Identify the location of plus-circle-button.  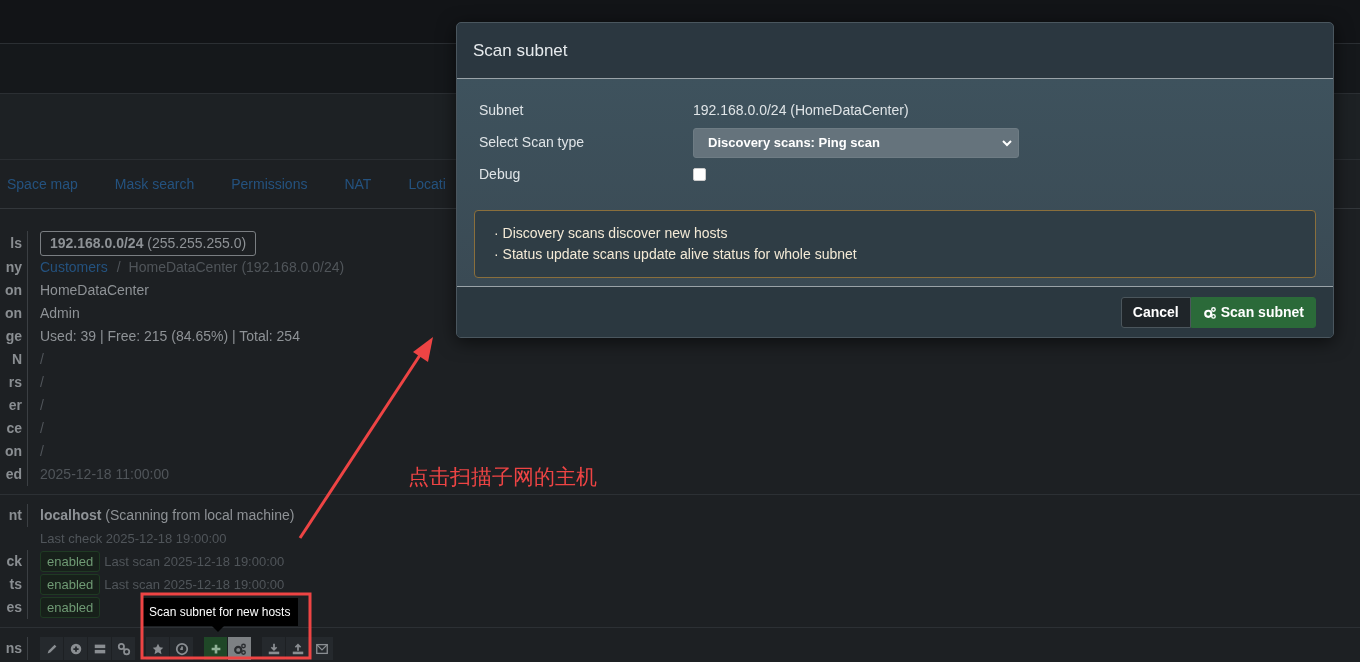
(75, 648).